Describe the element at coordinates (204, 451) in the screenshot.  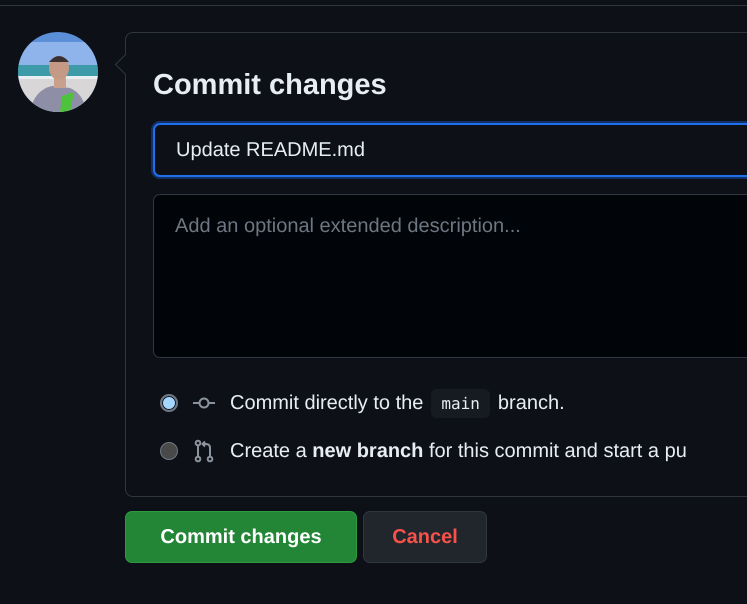
I see `pull-request-icon` at that location.